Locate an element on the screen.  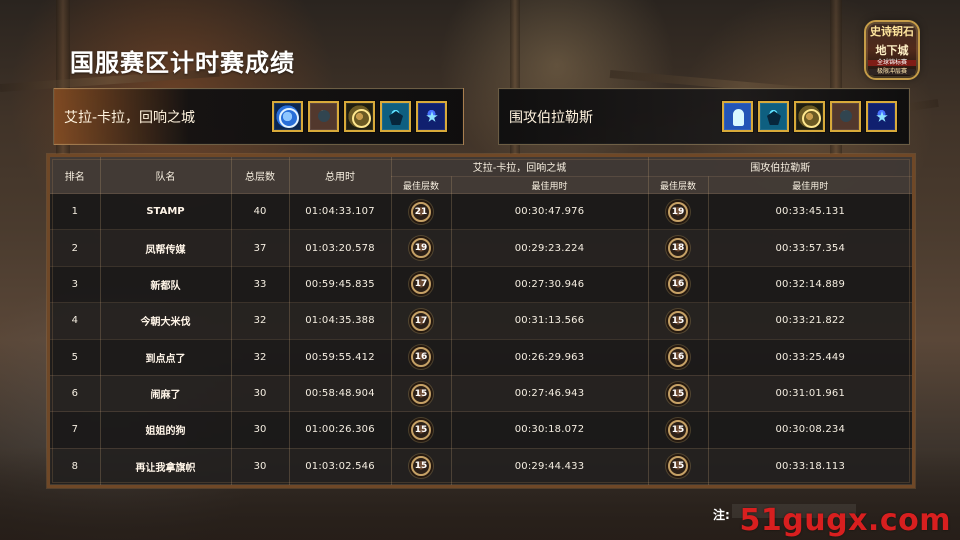
dungeon2-group-header: 围攻伯拉勒斯 is located at coordinates (780, 167).